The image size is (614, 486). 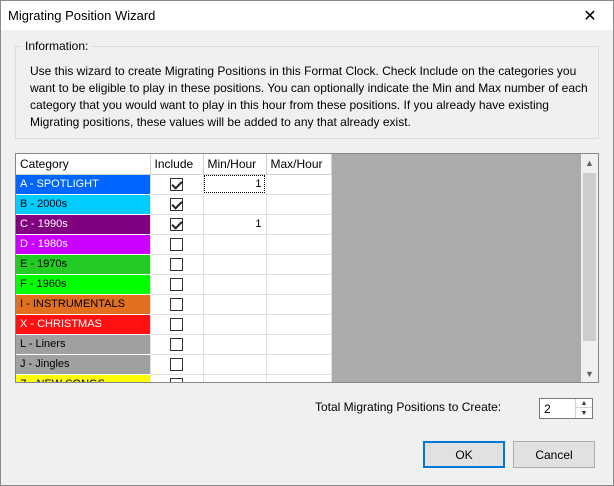 I want to click on table-row: E - 1970s, so click(x=174, y=264).